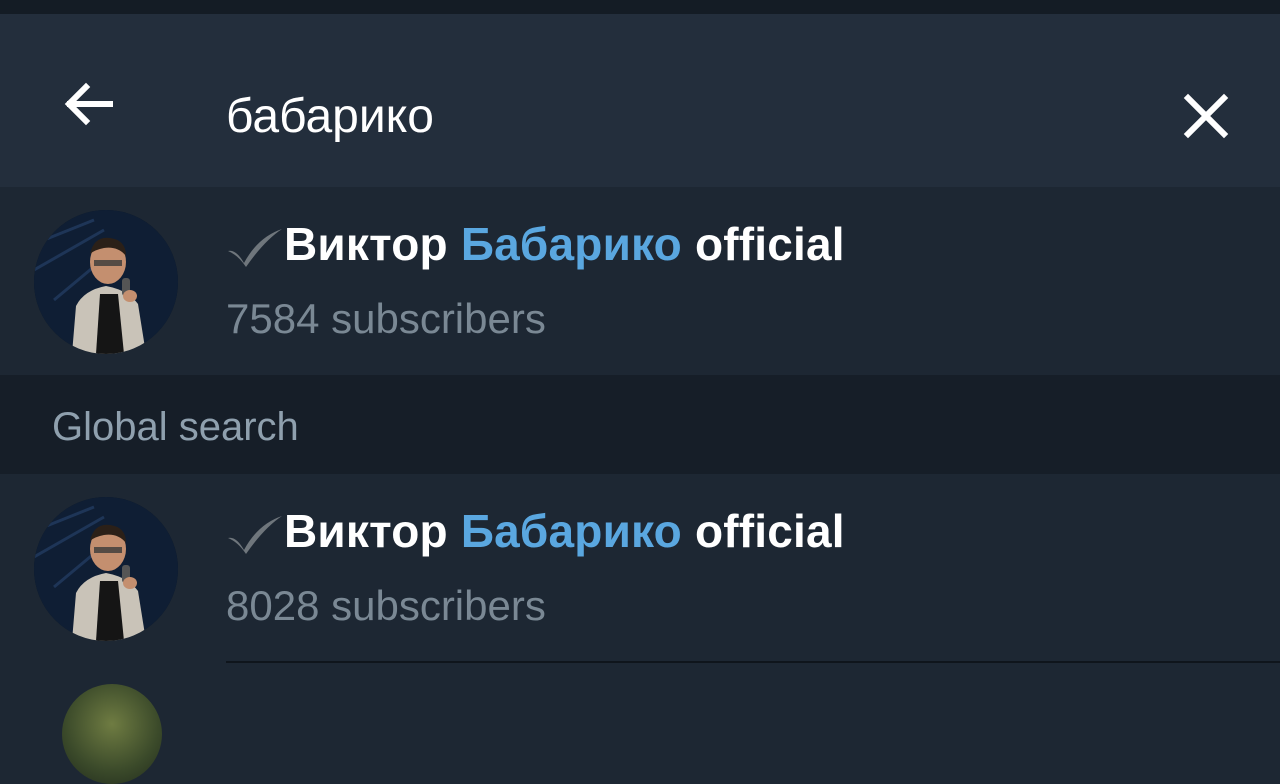  I want to click on list-divider, so click(753, 662).